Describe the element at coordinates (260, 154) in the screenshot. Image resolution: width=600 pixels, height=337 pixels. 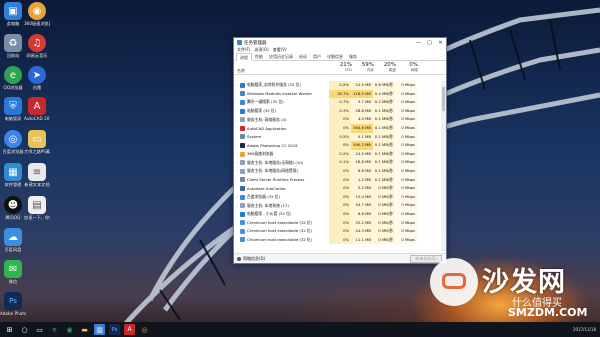
I see `process-name: 360极速浏览器` at that location.